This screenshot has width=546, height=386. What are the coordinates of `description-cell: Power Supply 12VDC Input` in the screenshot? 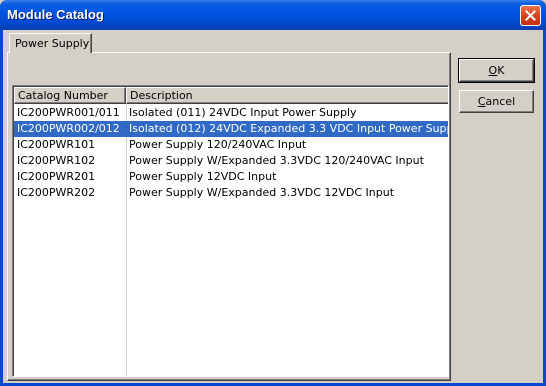 It's located at (203, 176).